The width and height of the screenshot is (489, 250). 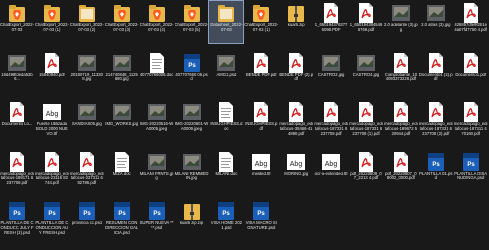 What do you see at coordinates (52, 228) in the screenshot?
I see `file-label: PLANTILLA DE CONDUCCION AUY FRESH.psd` at bounding box center [52, 228].